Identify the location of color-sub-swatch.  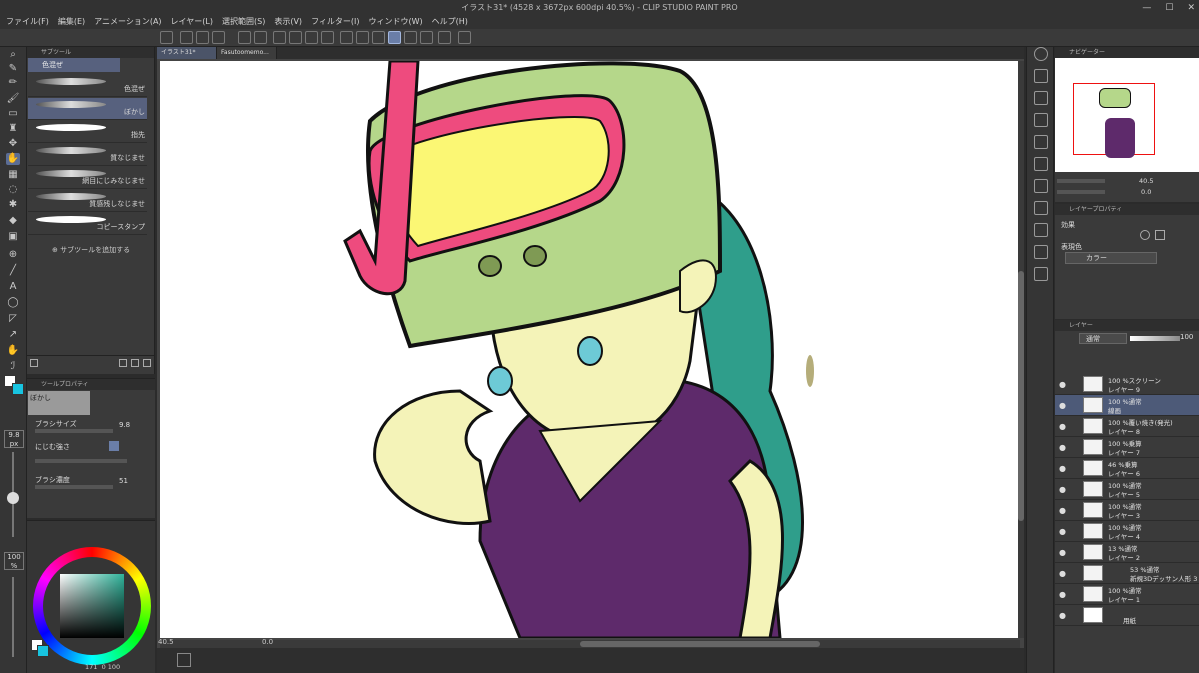
(43, 651).